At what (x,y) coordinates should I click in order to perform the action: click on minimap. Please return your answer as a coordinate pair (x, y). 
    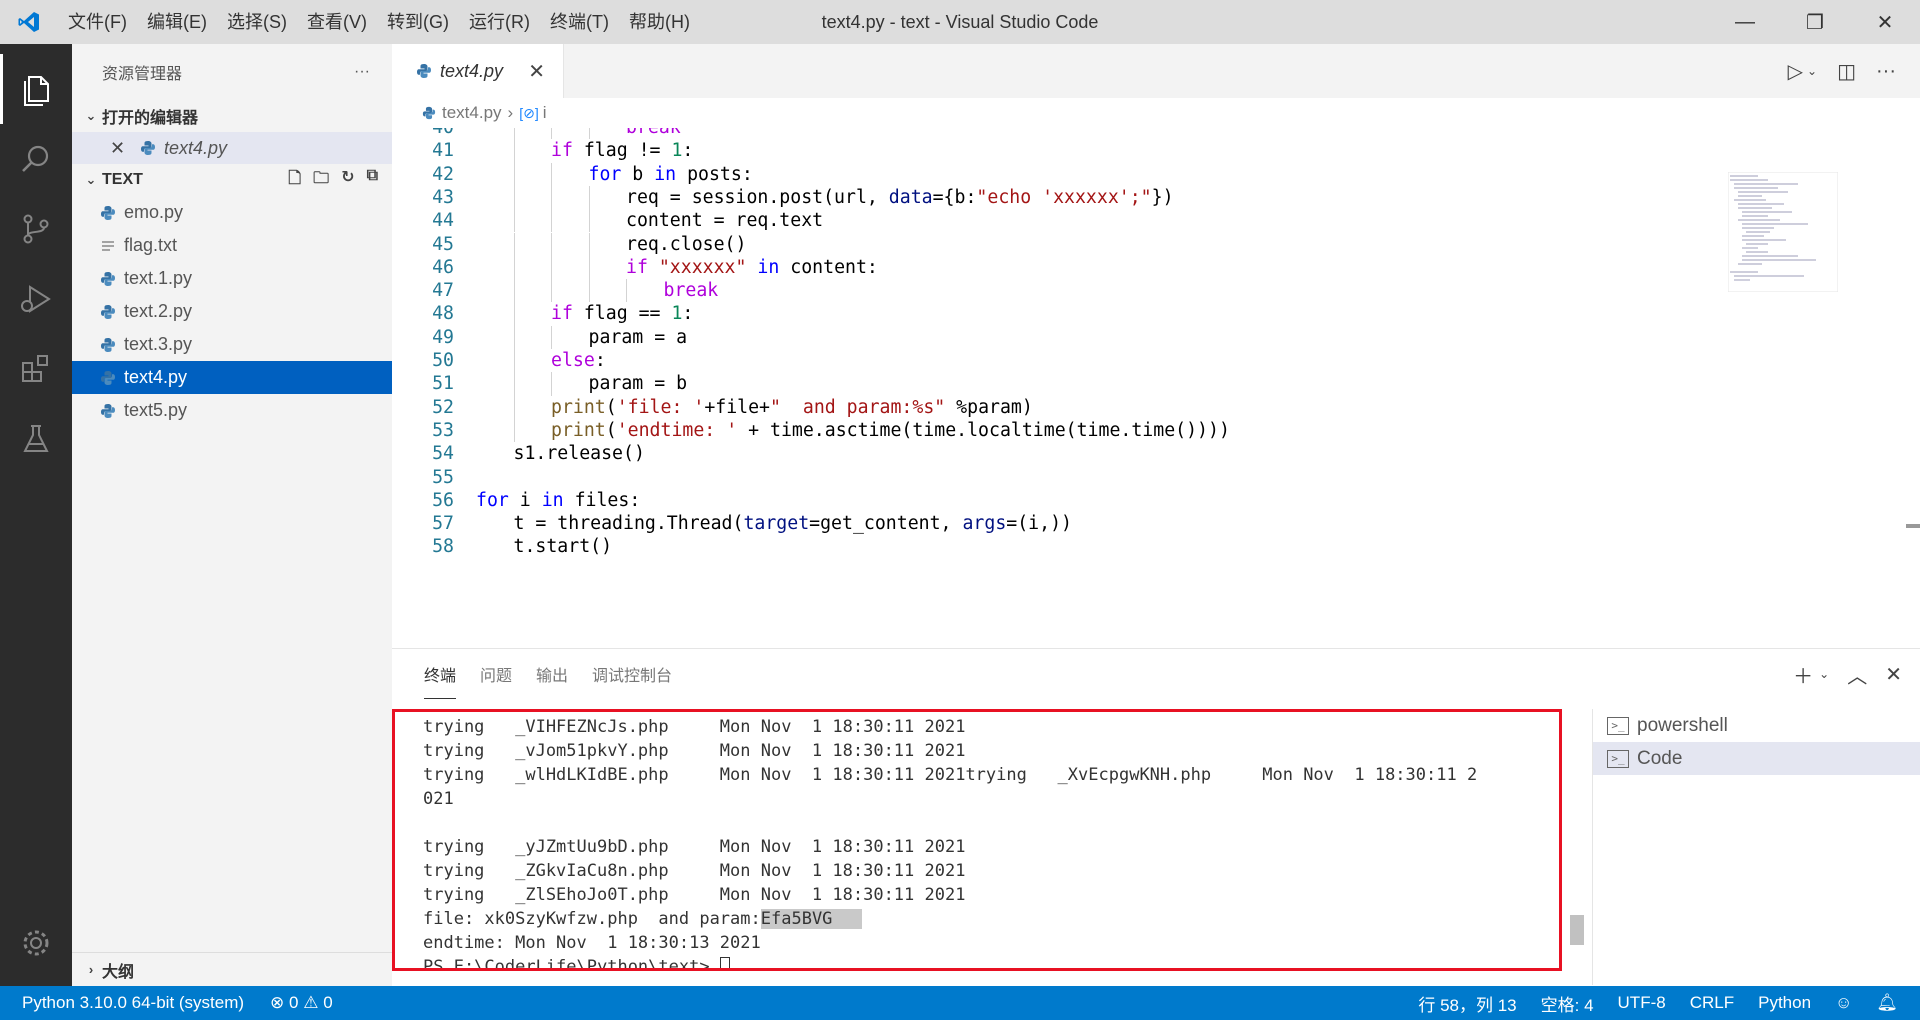
    Looking at the image, I should click on (1783, 232).